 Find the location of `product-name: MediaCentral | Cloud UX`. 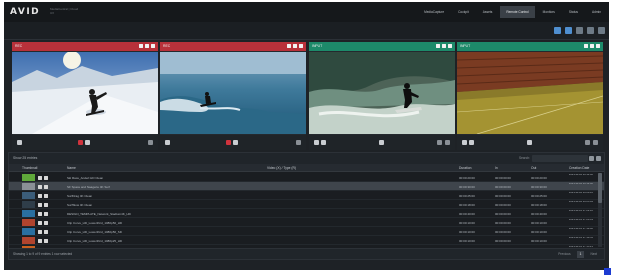

product-name: MediaCentral | Cloud UX is located at coordinates (64, 11).